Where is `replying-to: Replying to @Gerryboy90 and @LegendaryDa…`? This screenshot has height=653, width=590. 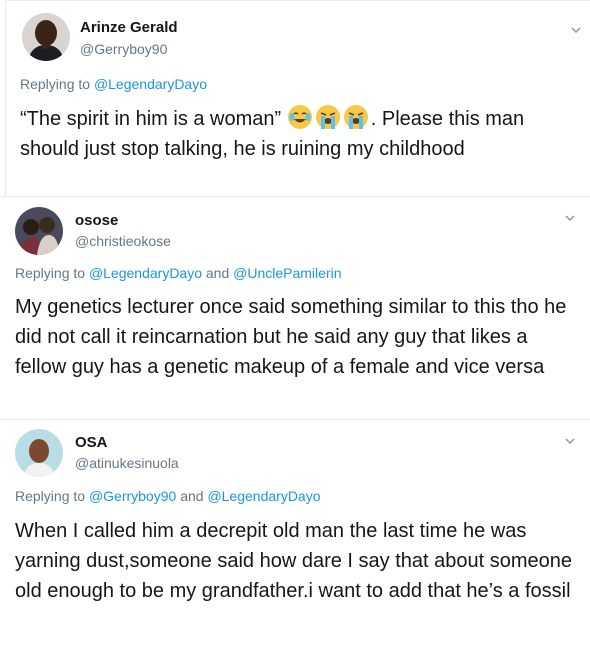
replying-to: Replying to @Gerryboy90 and @LegendaryDa… is located at coordinates (168, 496).